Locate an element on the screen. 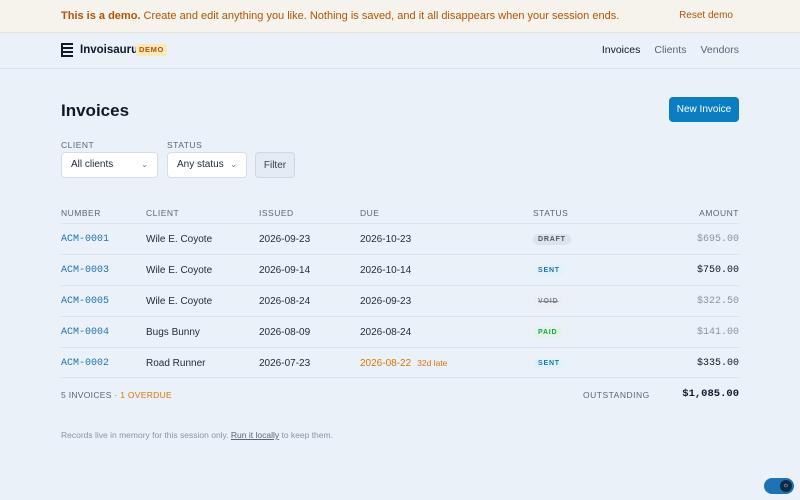 The height and width of the screenshot is (500, 800). outstanding-total: $1,085.00 is located at coordinates (710, 394).